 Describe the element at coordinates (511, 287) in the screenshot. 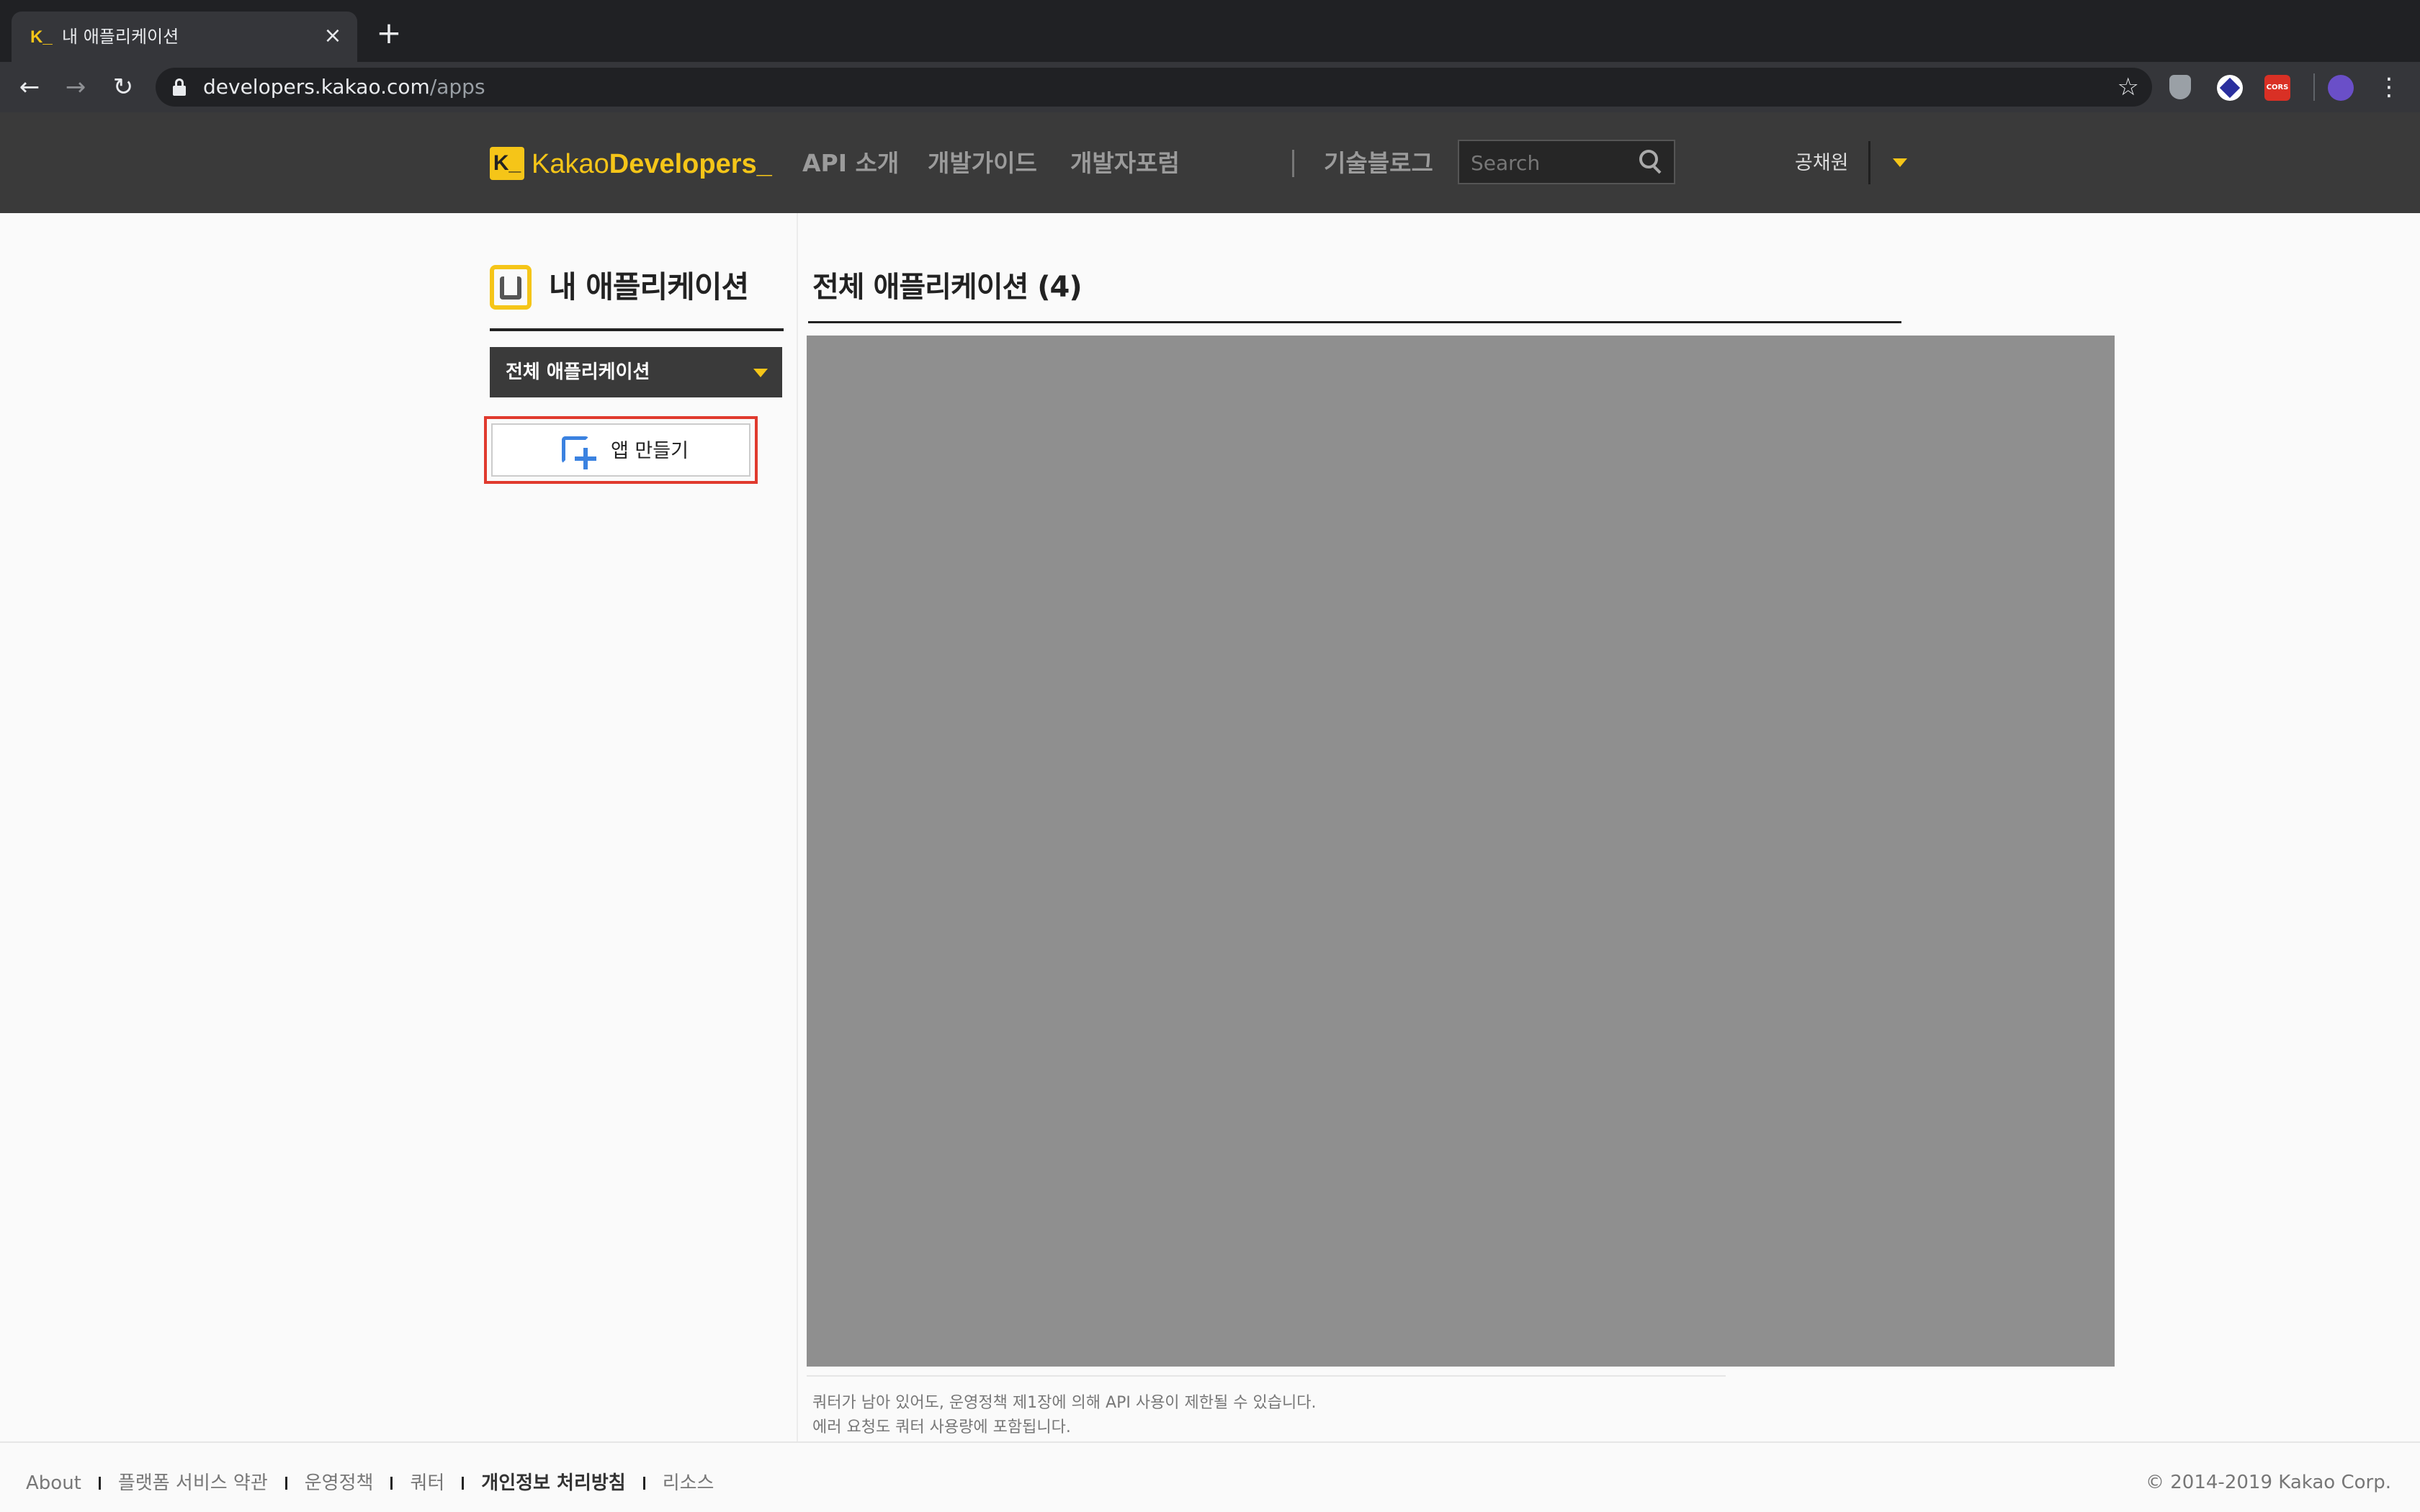

I see `my-apps-icon` at that location.